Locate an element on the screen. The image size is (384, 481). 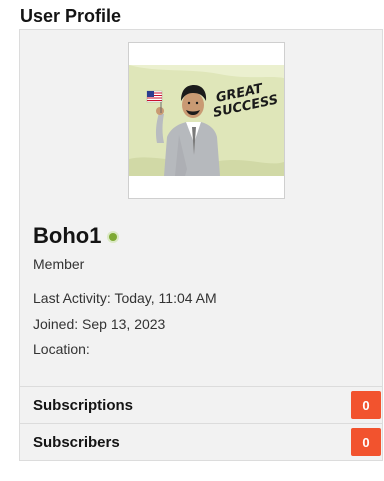
joined-label: Joined: is located at coordinates (56, 324).